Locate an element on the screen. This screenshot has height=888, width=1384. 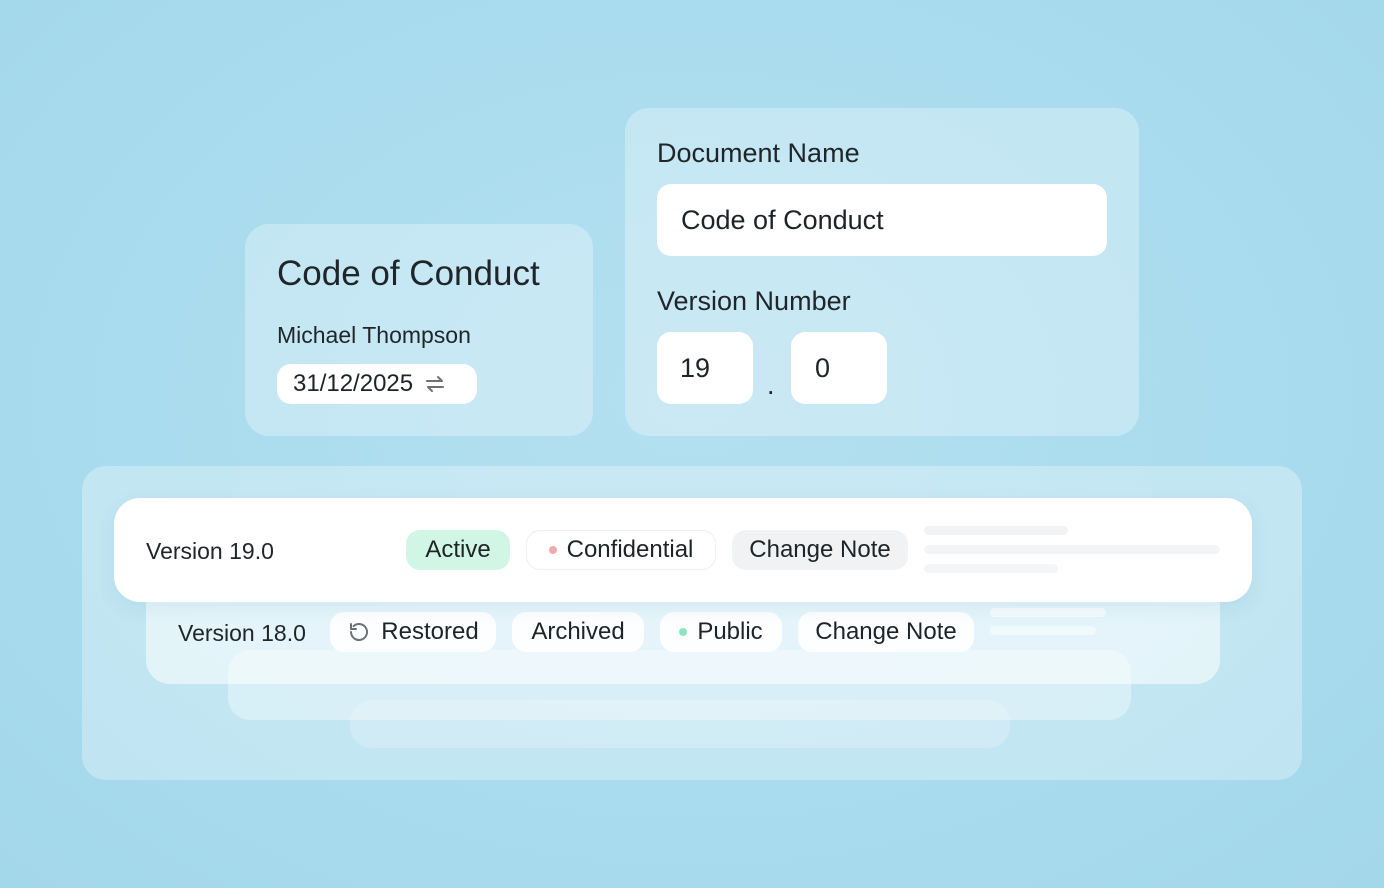
date-value: 31/12/2025 is located at coordinates (353, 383).